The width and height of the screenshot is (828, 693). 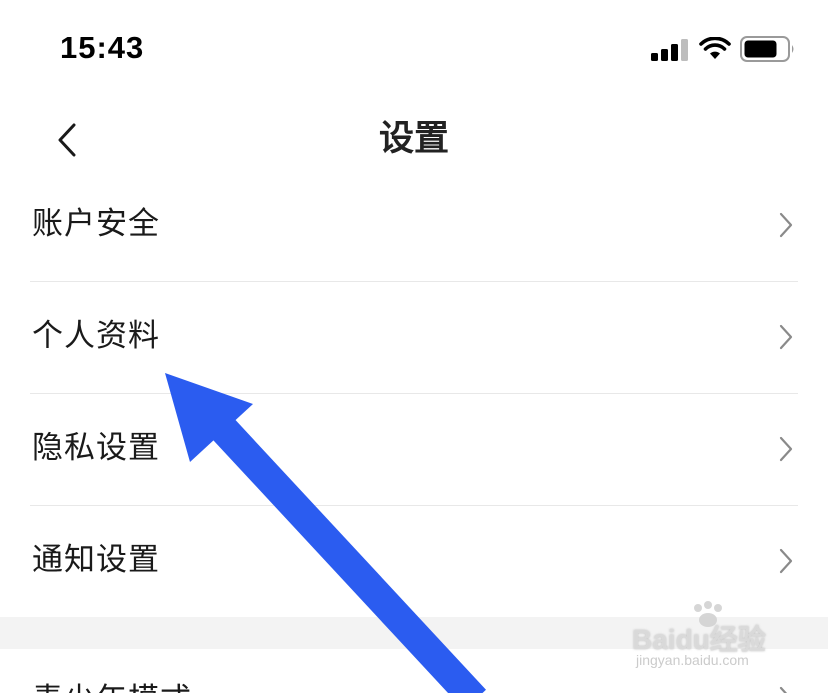 I want to click on settings-item-personal-info: 个人资料, so click(x=414, y=338).